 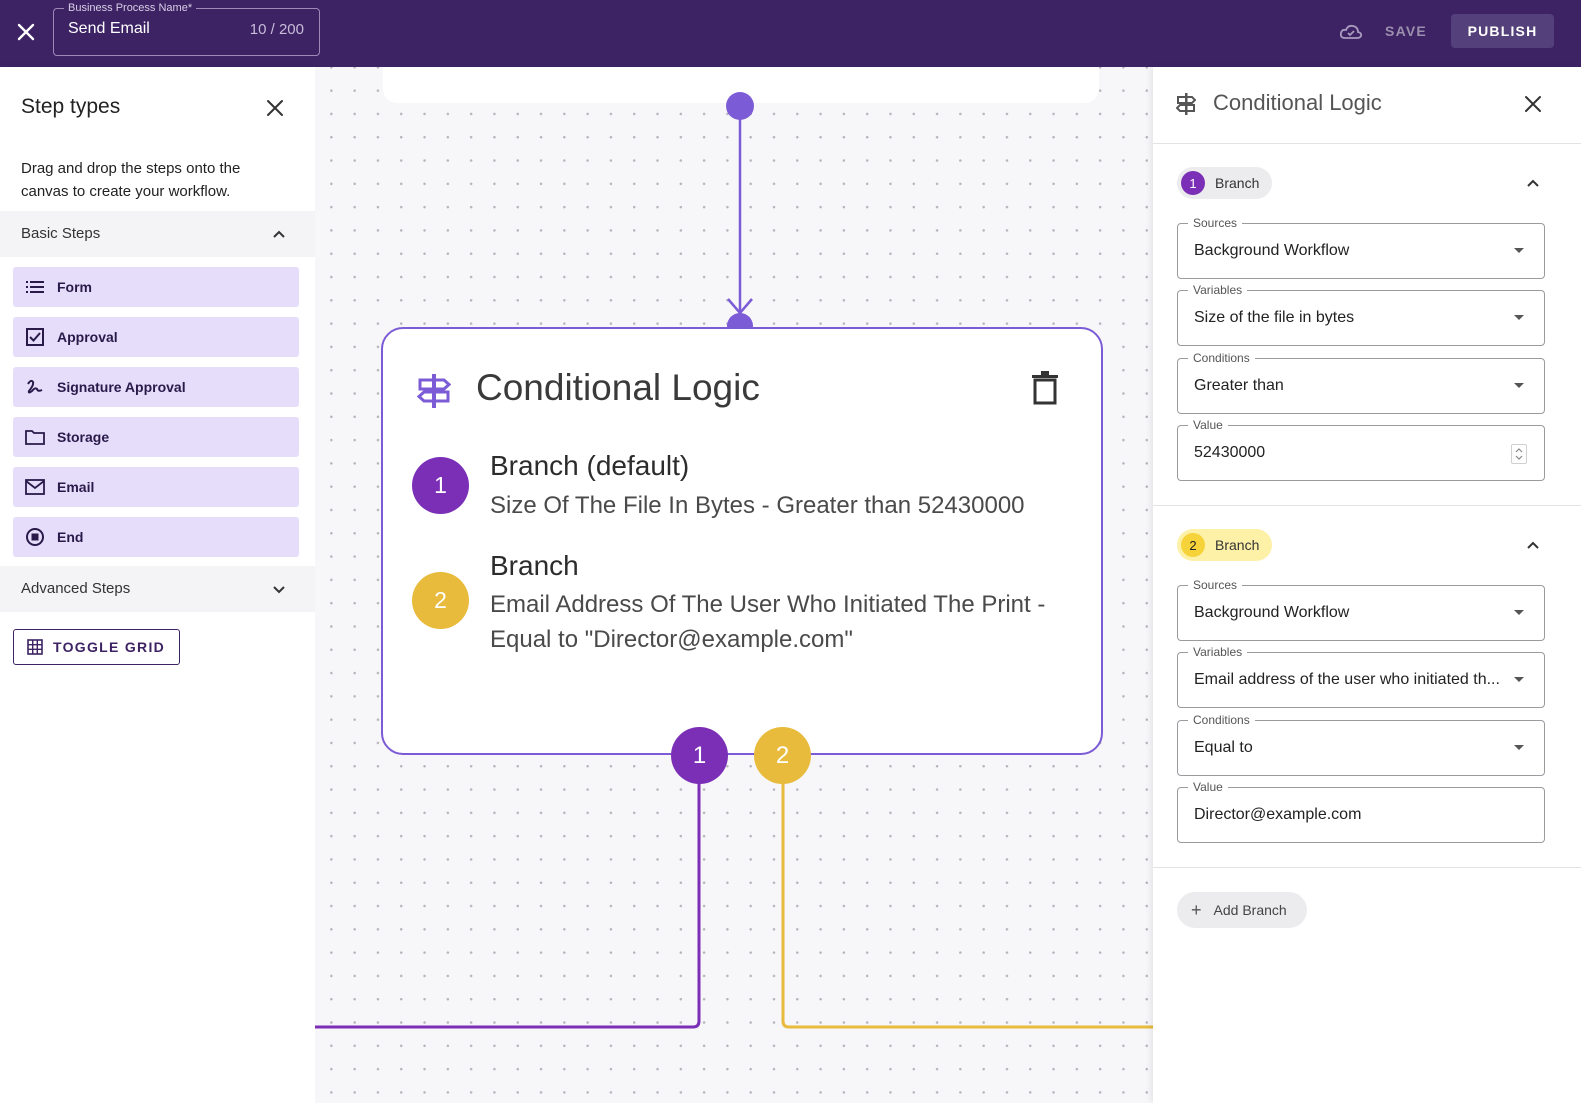 What do you see at coordinates (156, 337) in the screenshot?
I see `step-approval: Approval` at bounding box center [156, 337].